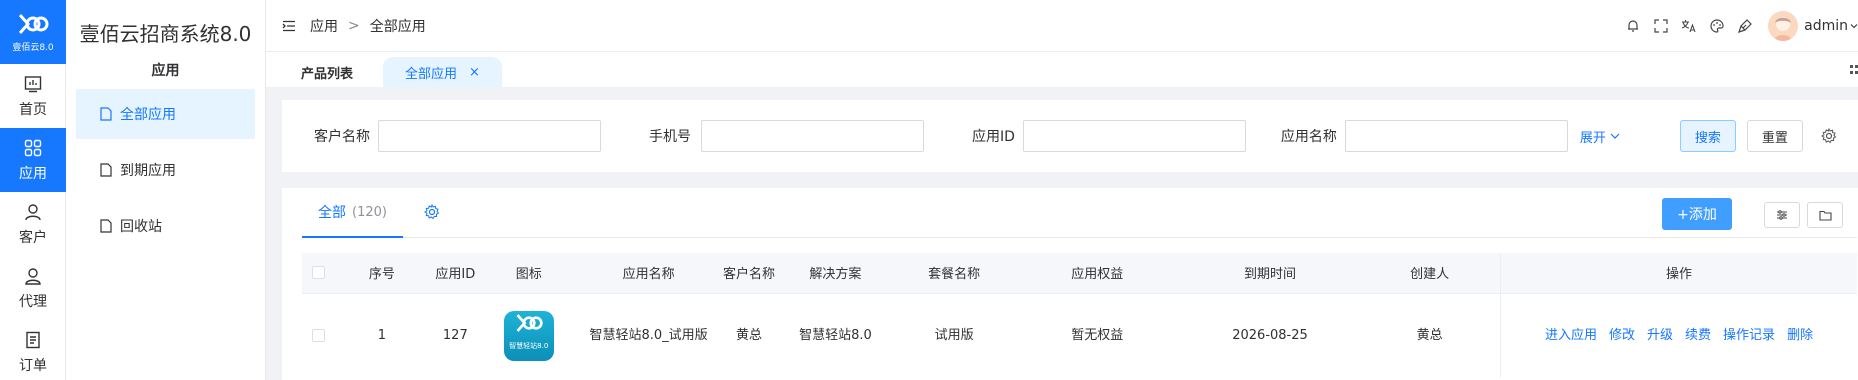 This screenshot has width=1858, height=380. I want to click on cell-package: 试用版, so click(954, 336).